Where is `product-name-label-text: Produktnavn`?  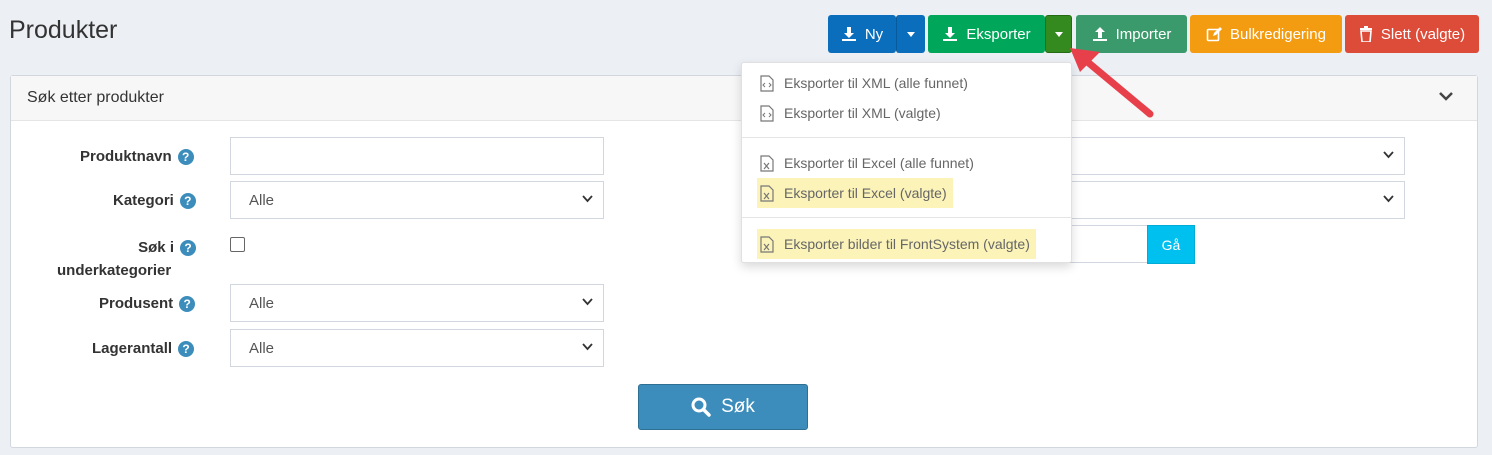
product-name-label-text: Produktnavn is located at coordinates (126, 156).